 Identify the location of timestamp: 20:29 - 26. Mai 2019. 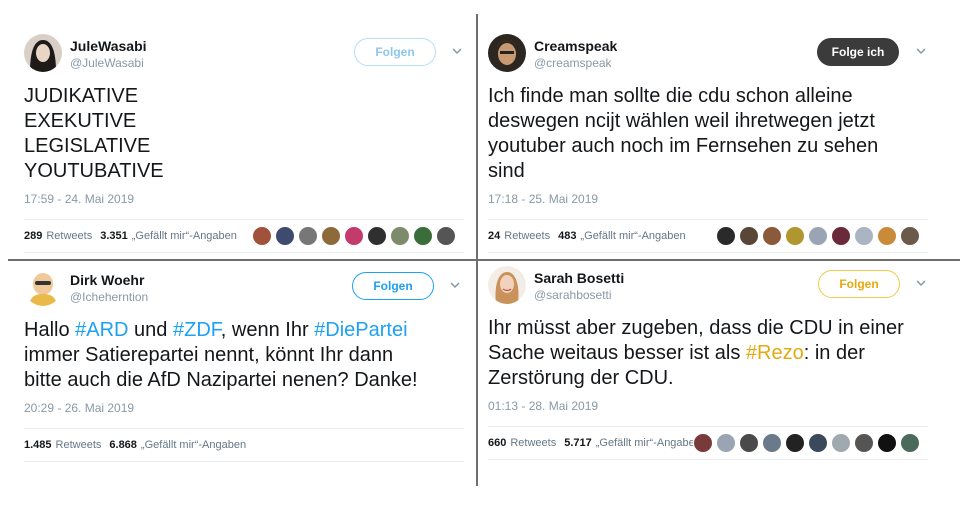
(244, 408).